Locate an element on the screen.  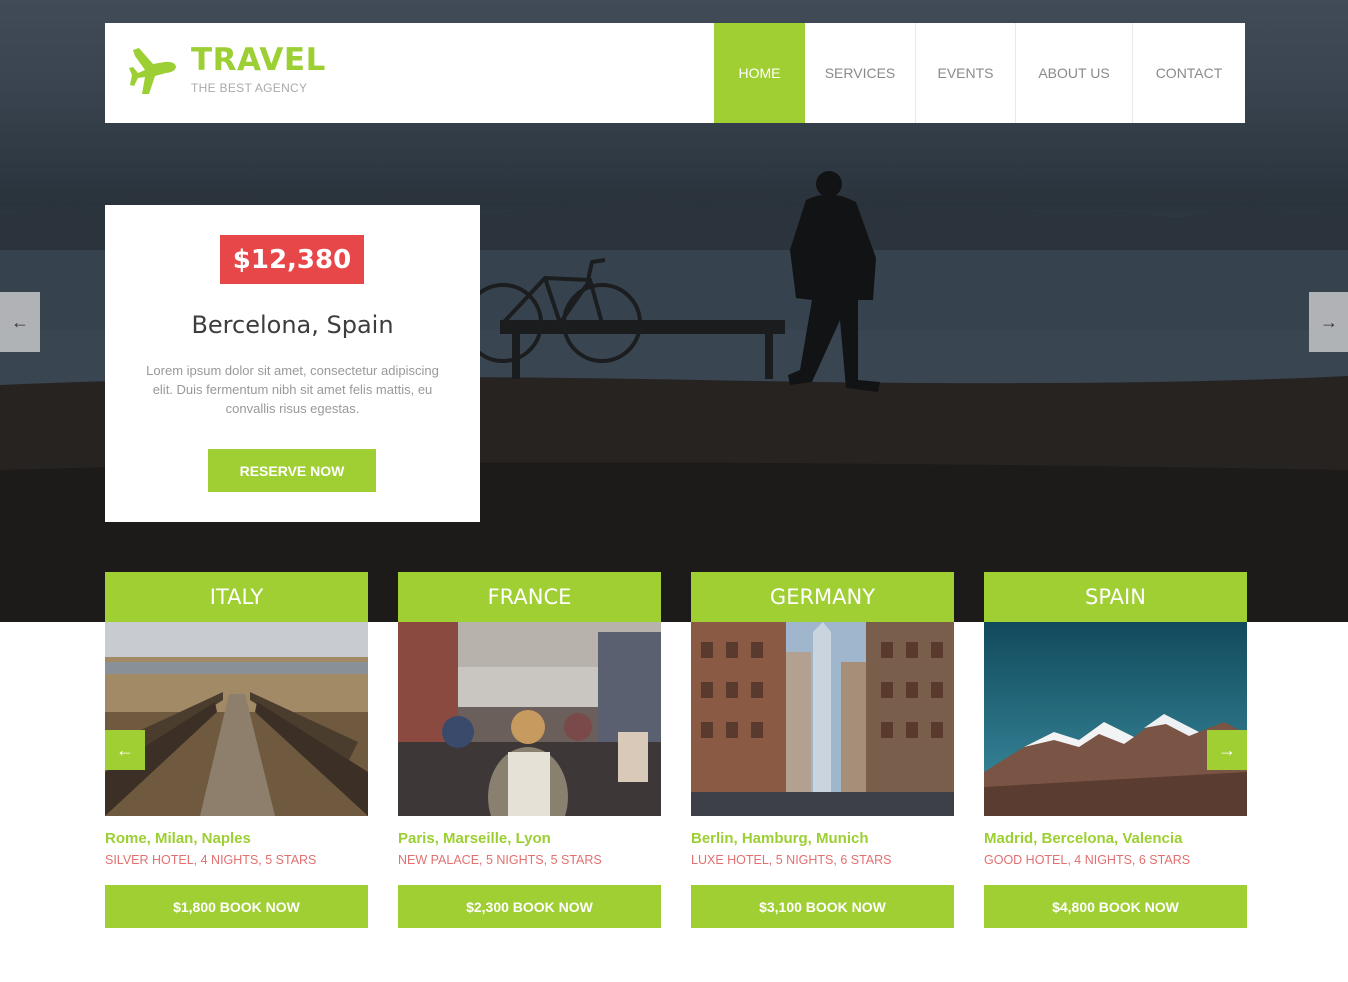
destinations-next-arrow: → is located at coordinates (1227, 750).